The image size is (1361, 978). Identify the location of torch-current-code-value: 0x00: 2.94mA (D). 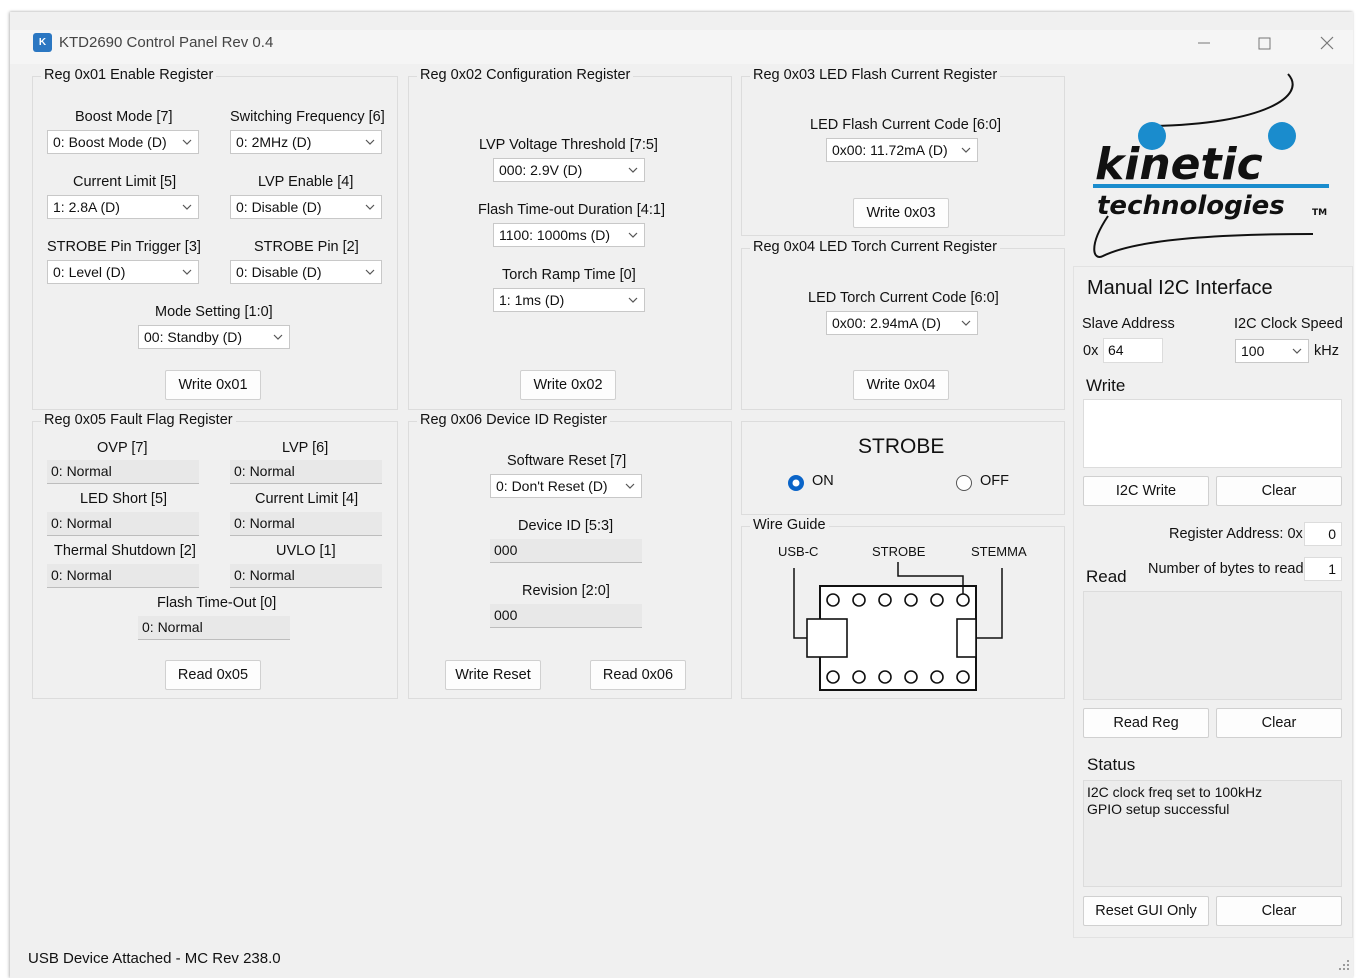
(886, 323).